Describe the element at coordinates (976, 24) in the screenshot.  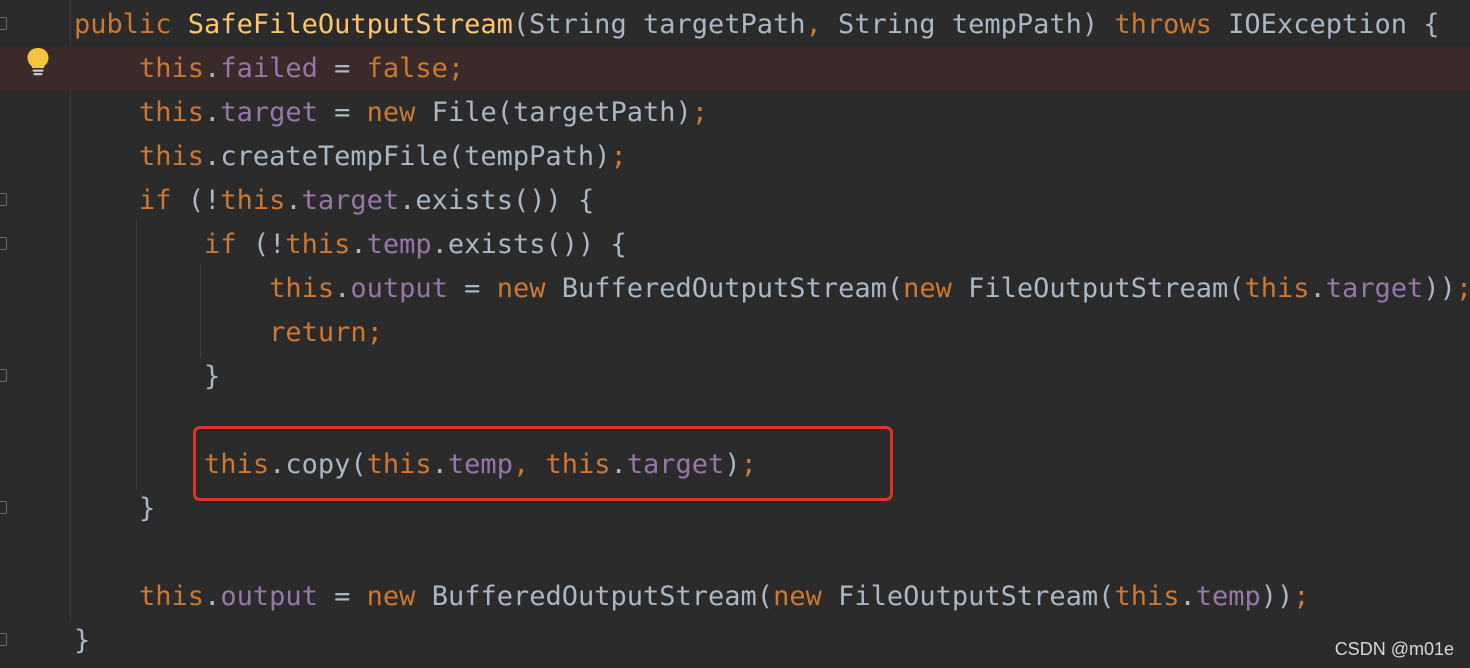
I see `code-token: String tempPath)` at that location.